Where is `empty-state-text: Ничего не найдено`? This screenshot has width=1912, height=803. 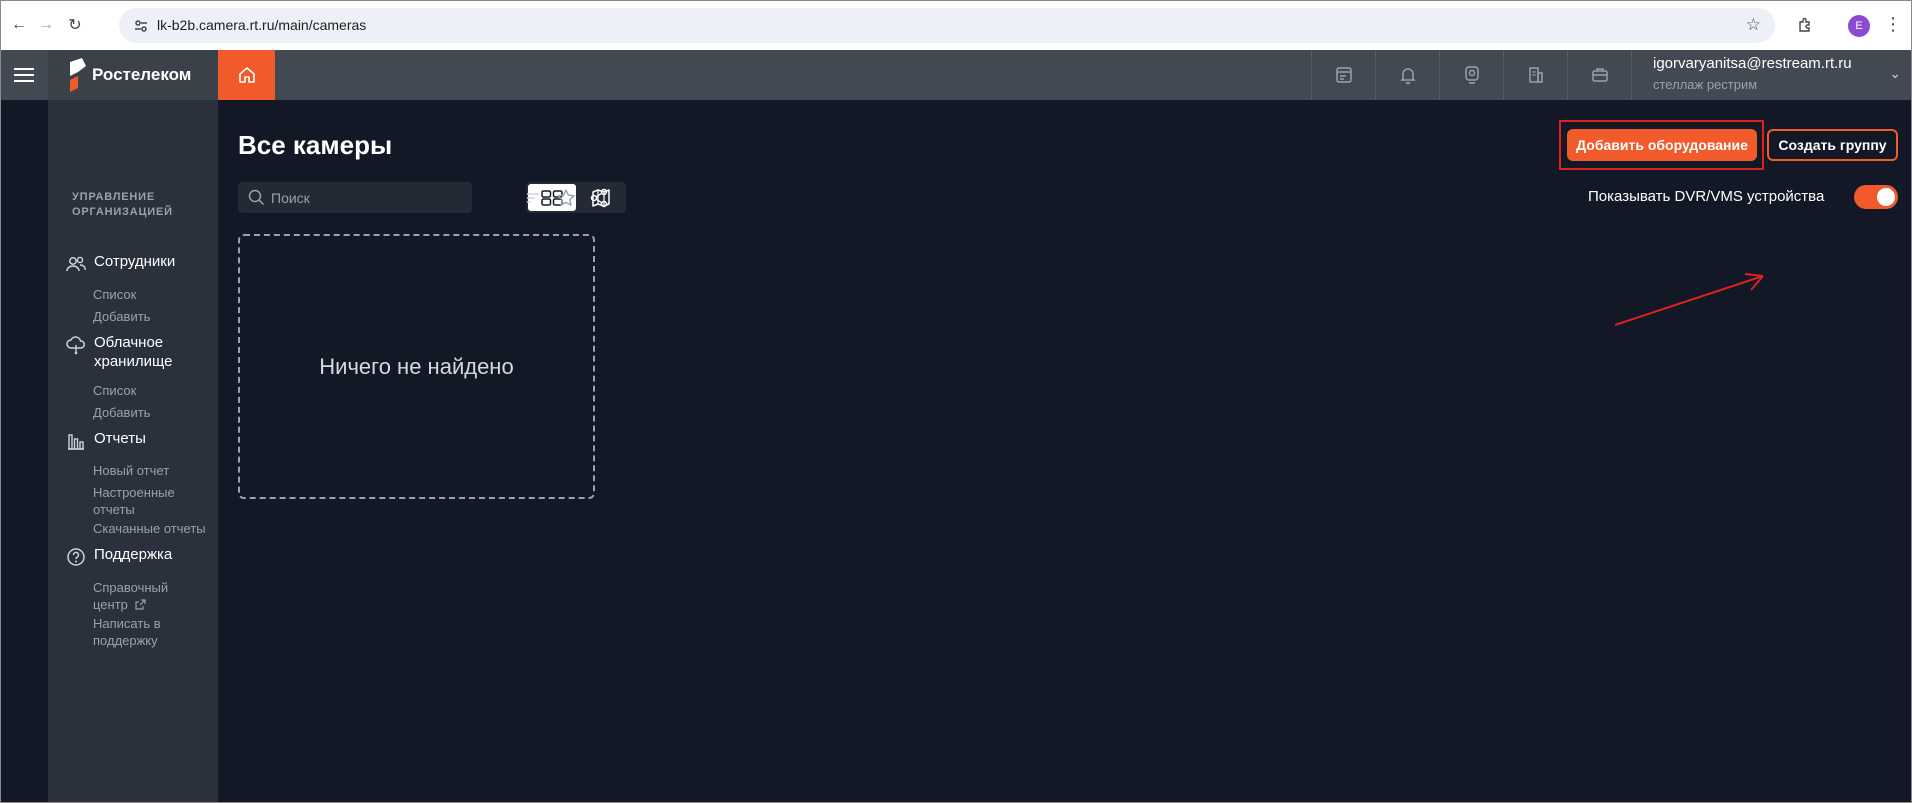 empty-state-text: Ничего не найдено is located at coordinates (416, 366).